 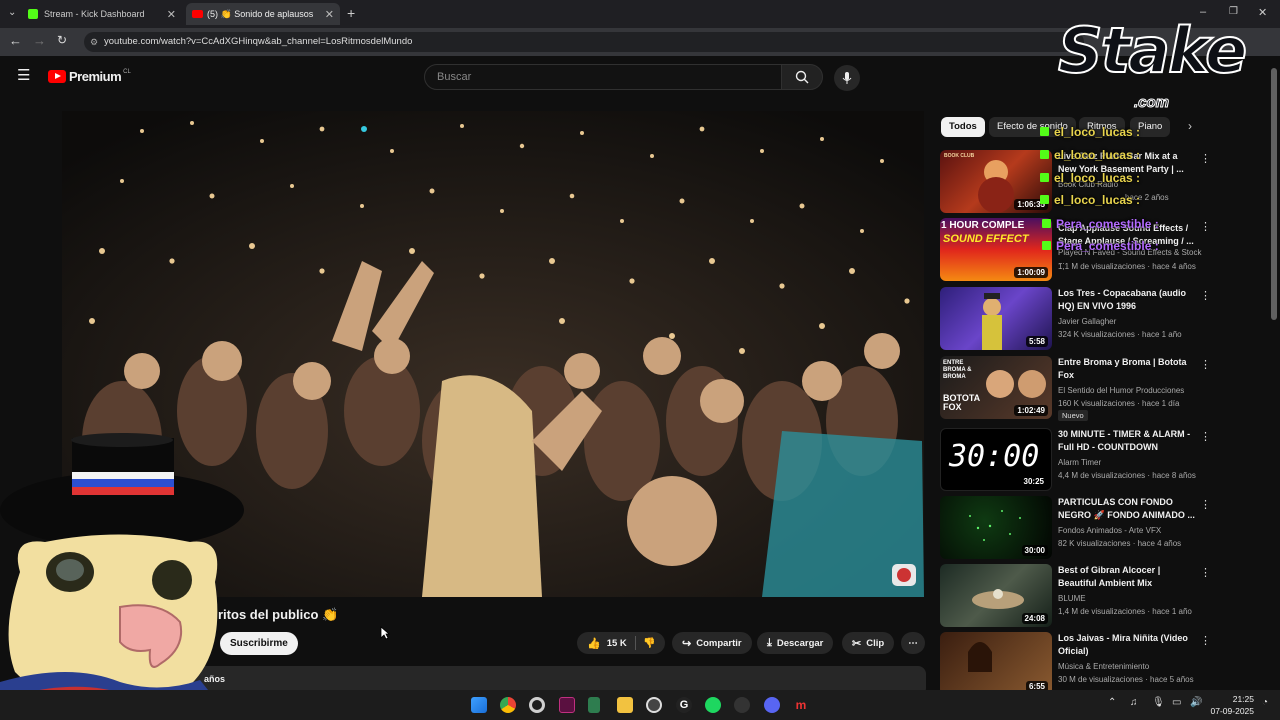 What do you see at coordinates (1121, 390) in the screenshot?
I see `channel-name: El Sentido del Humor Producciones` at bounding box center [1121, 390].